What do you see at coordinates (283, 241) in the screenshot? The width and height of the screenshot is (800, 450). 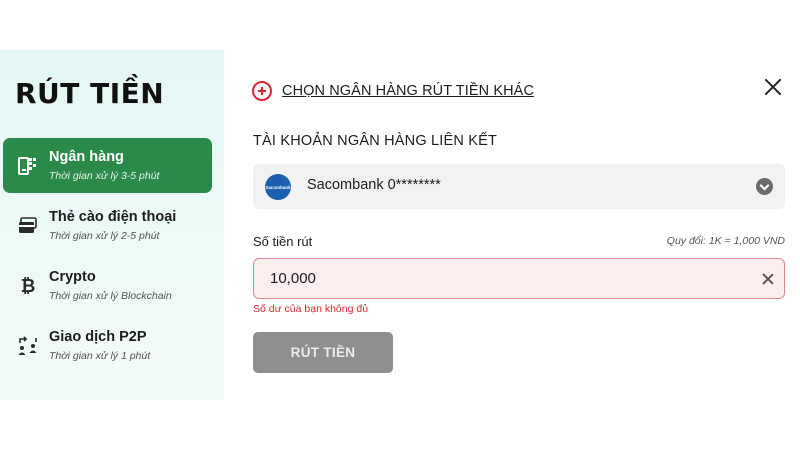 I see `amount-label: Số tiền rút` at bounding box center [283, 241].